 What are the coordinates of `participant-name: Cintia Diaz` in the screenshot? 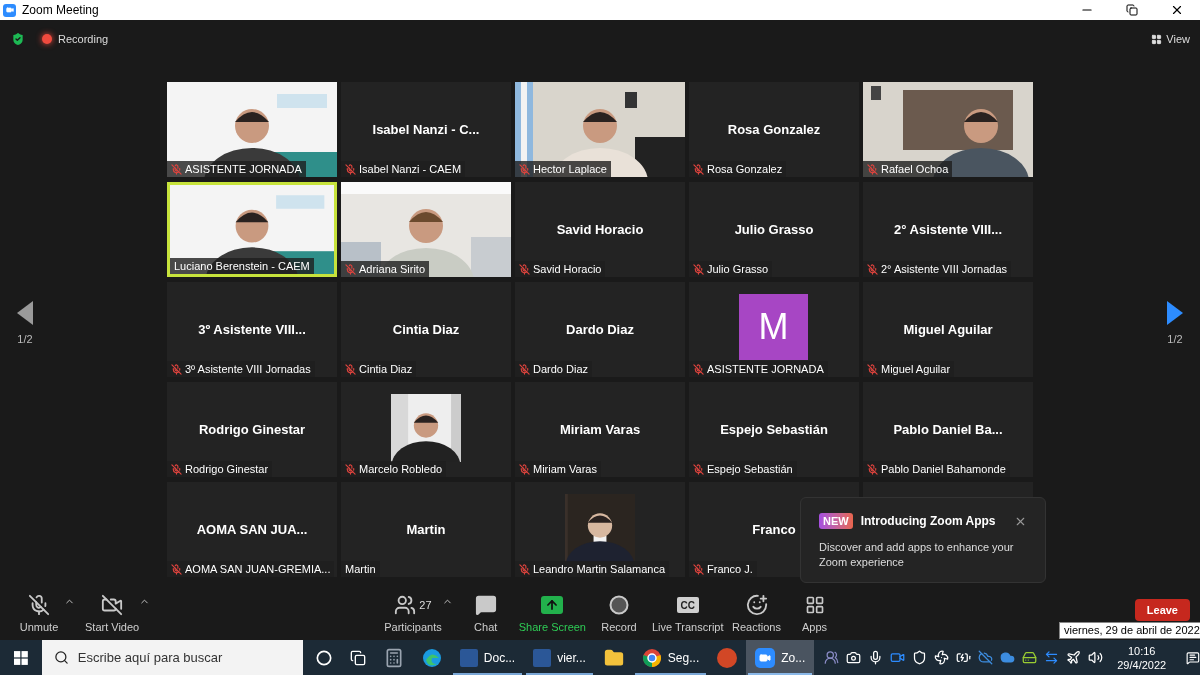 It's located at (426, 330).